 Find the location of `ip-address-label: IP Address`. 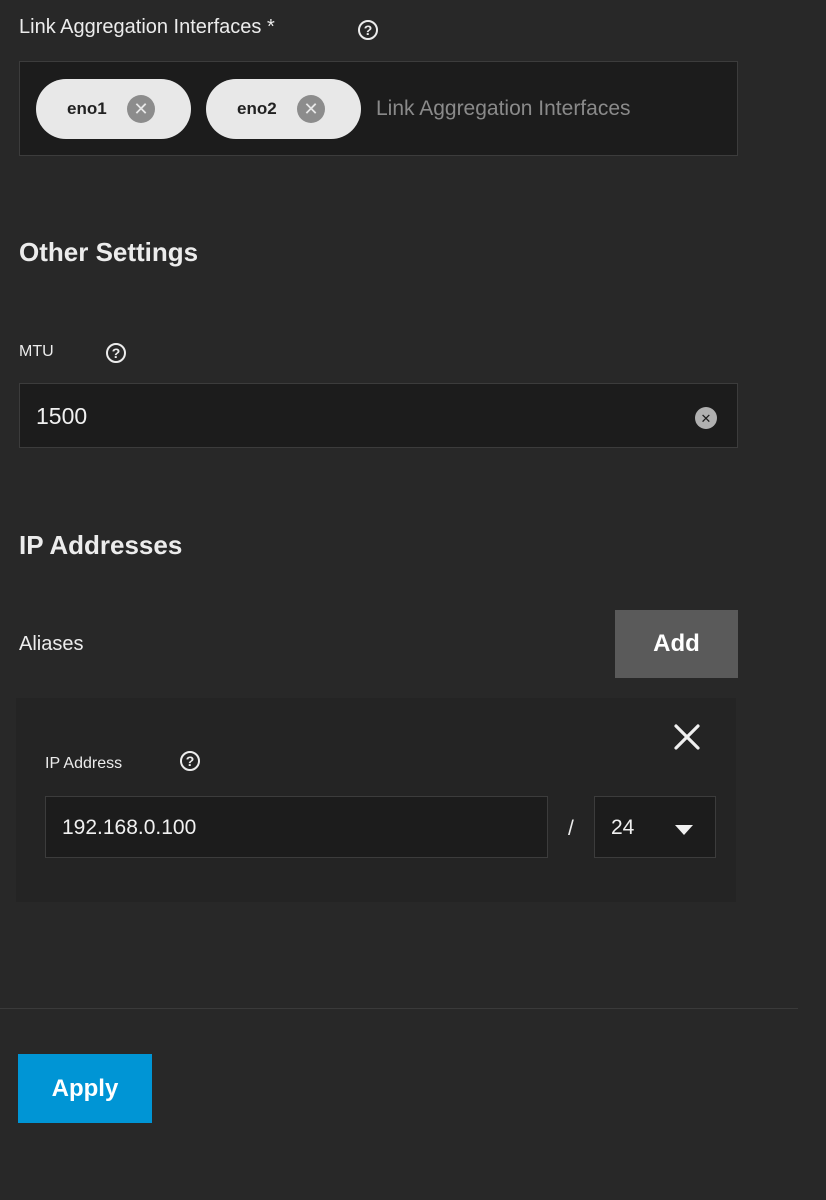

ip-address-label: IP Address is located at coordinates (84, 763).